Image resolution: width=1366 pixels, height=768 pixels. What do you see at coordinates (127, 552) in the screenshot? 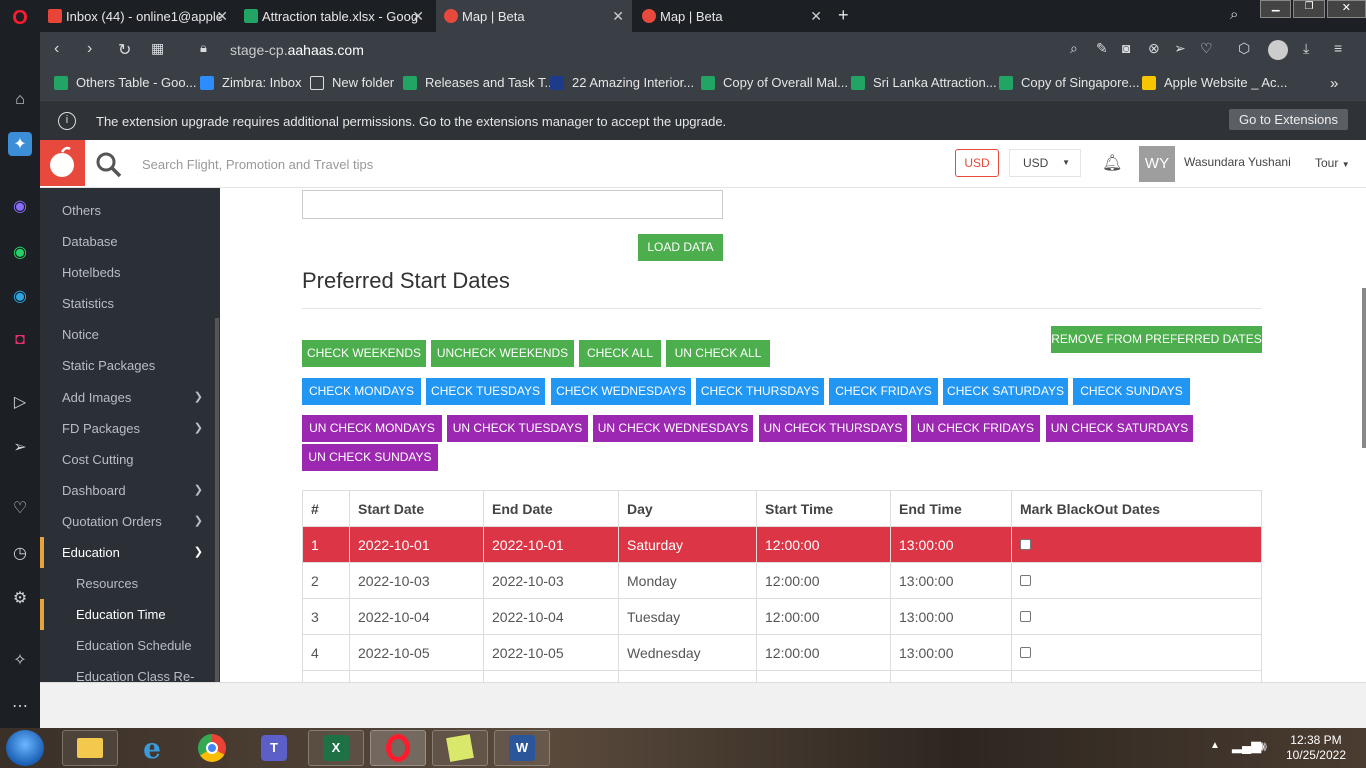
I see `sidebar-item-education: Education ❯` at bounding box center [127, 552].